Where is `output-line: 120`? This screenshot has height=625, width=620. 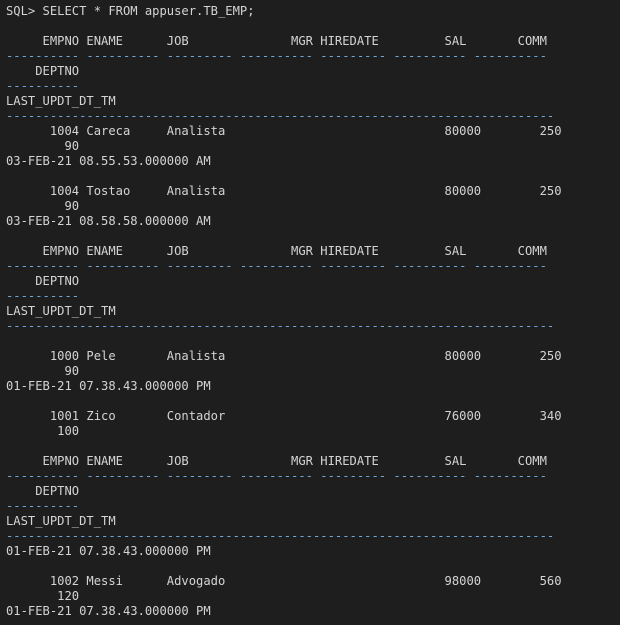
output-line: 120 is located at coordinates (43, 596).